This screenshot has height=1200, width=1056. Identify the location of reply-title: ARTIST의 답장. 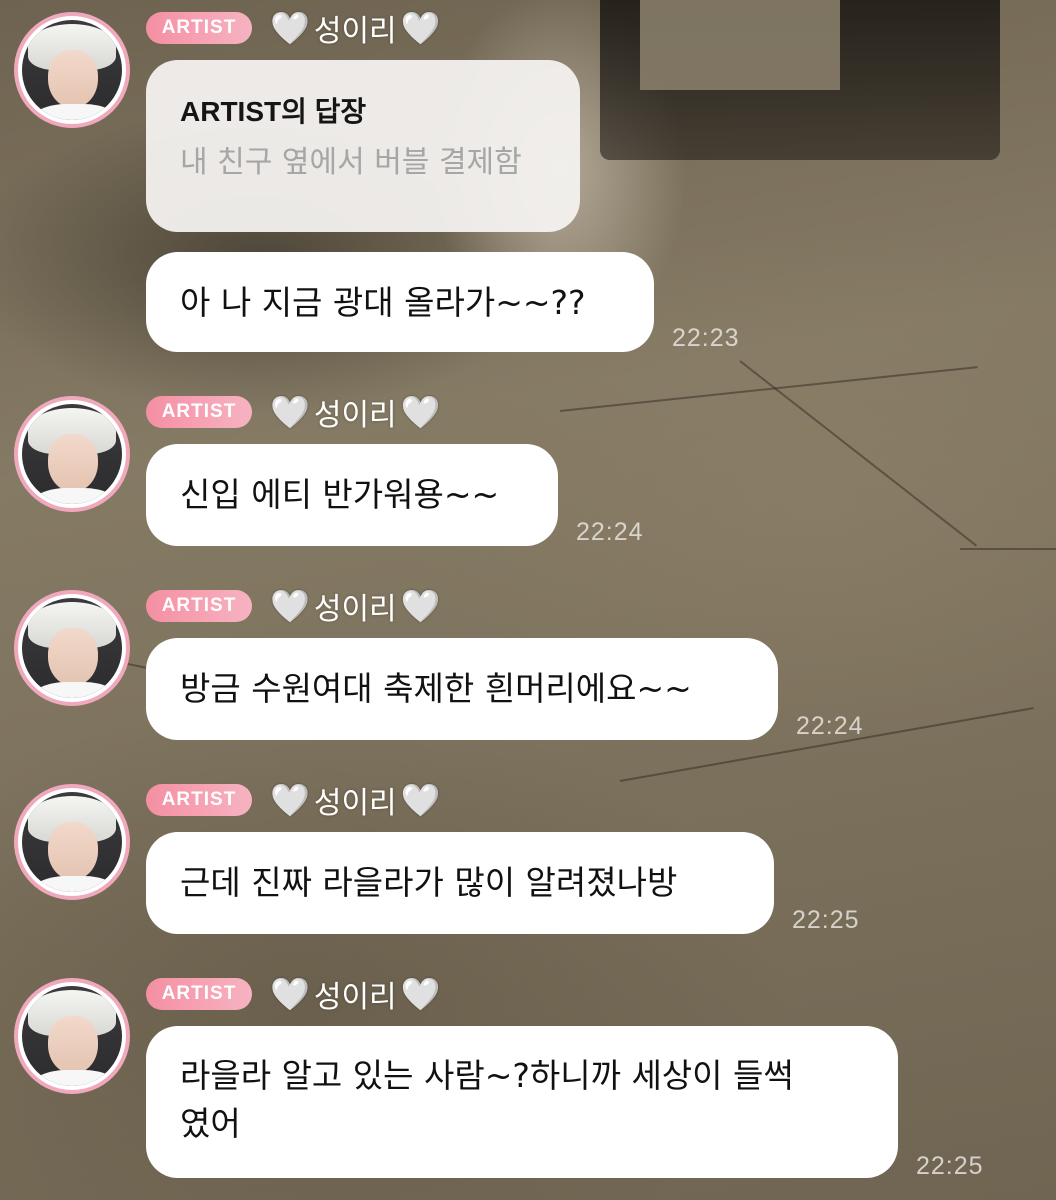
(273, 111).